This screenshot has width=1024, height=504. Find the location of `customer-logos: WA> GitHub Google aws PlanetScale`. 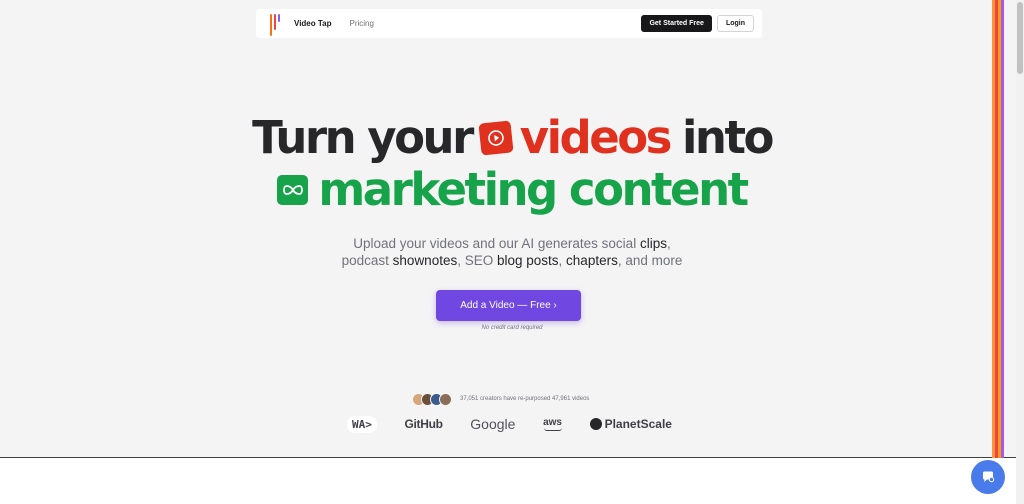

customer-logos: WA> GitHub Google aws PlanetScale is located at coordinates (509, 424).